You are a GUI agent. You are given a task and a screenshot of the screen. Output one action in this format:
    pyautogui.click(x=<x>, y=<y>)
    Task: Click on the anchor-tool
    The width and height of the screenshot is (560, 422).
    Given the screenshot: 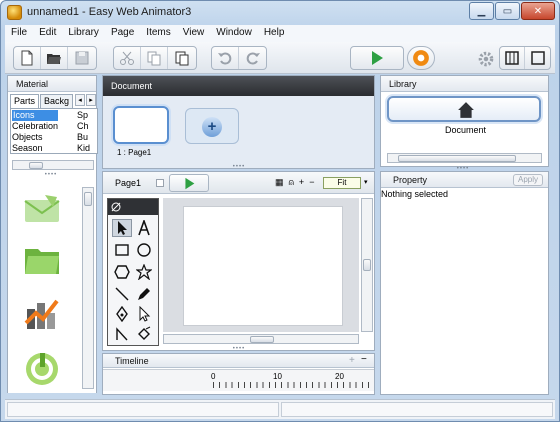 What is the action you would take?
    pyautogui.click(x=122, y=334)
    